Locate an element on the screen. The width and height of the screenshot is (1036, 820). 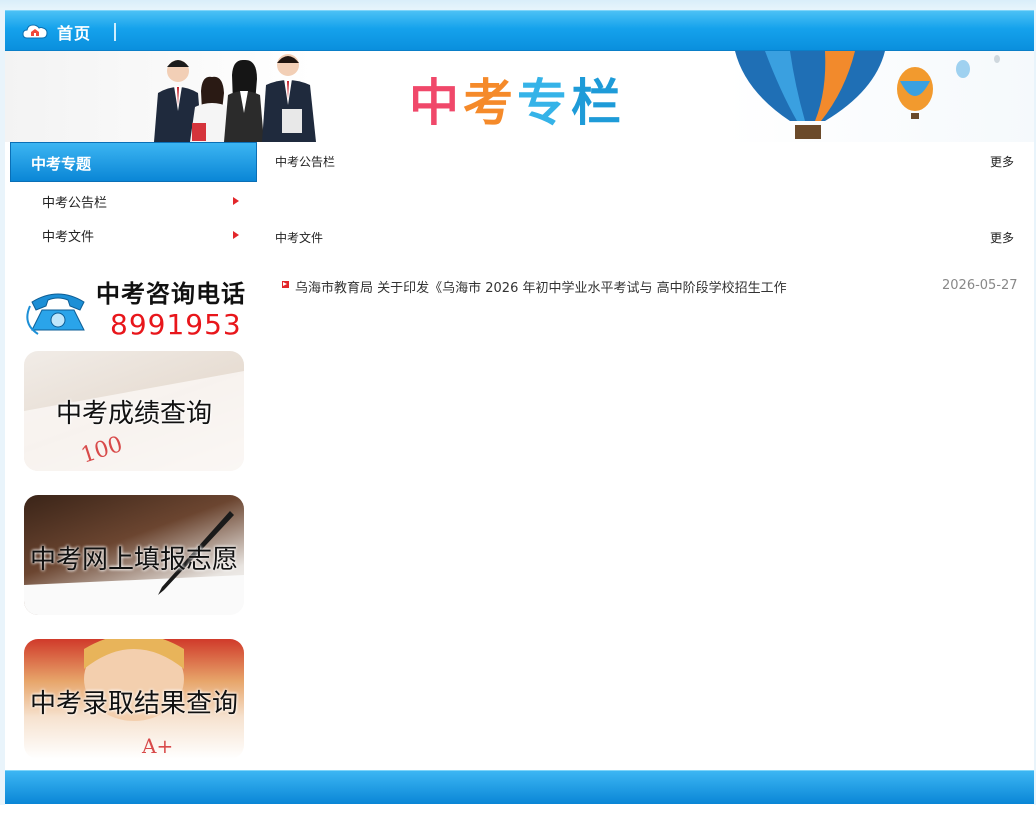
sidebar-item-label: 中考文件 is located at coordinates (68, 235).